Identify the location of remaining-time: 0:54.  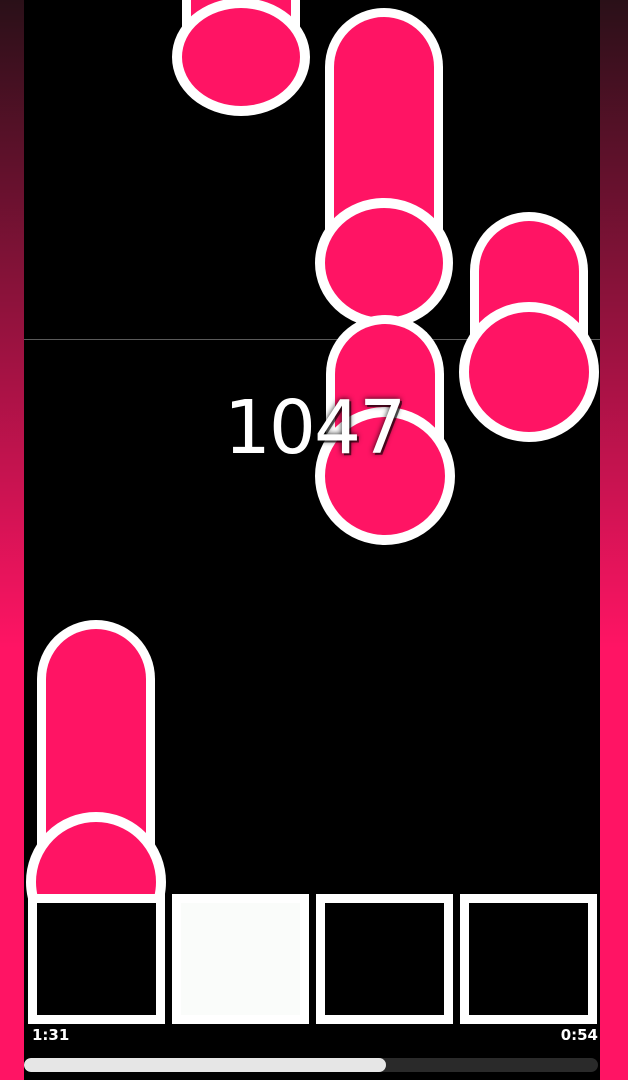
(579, 1035).